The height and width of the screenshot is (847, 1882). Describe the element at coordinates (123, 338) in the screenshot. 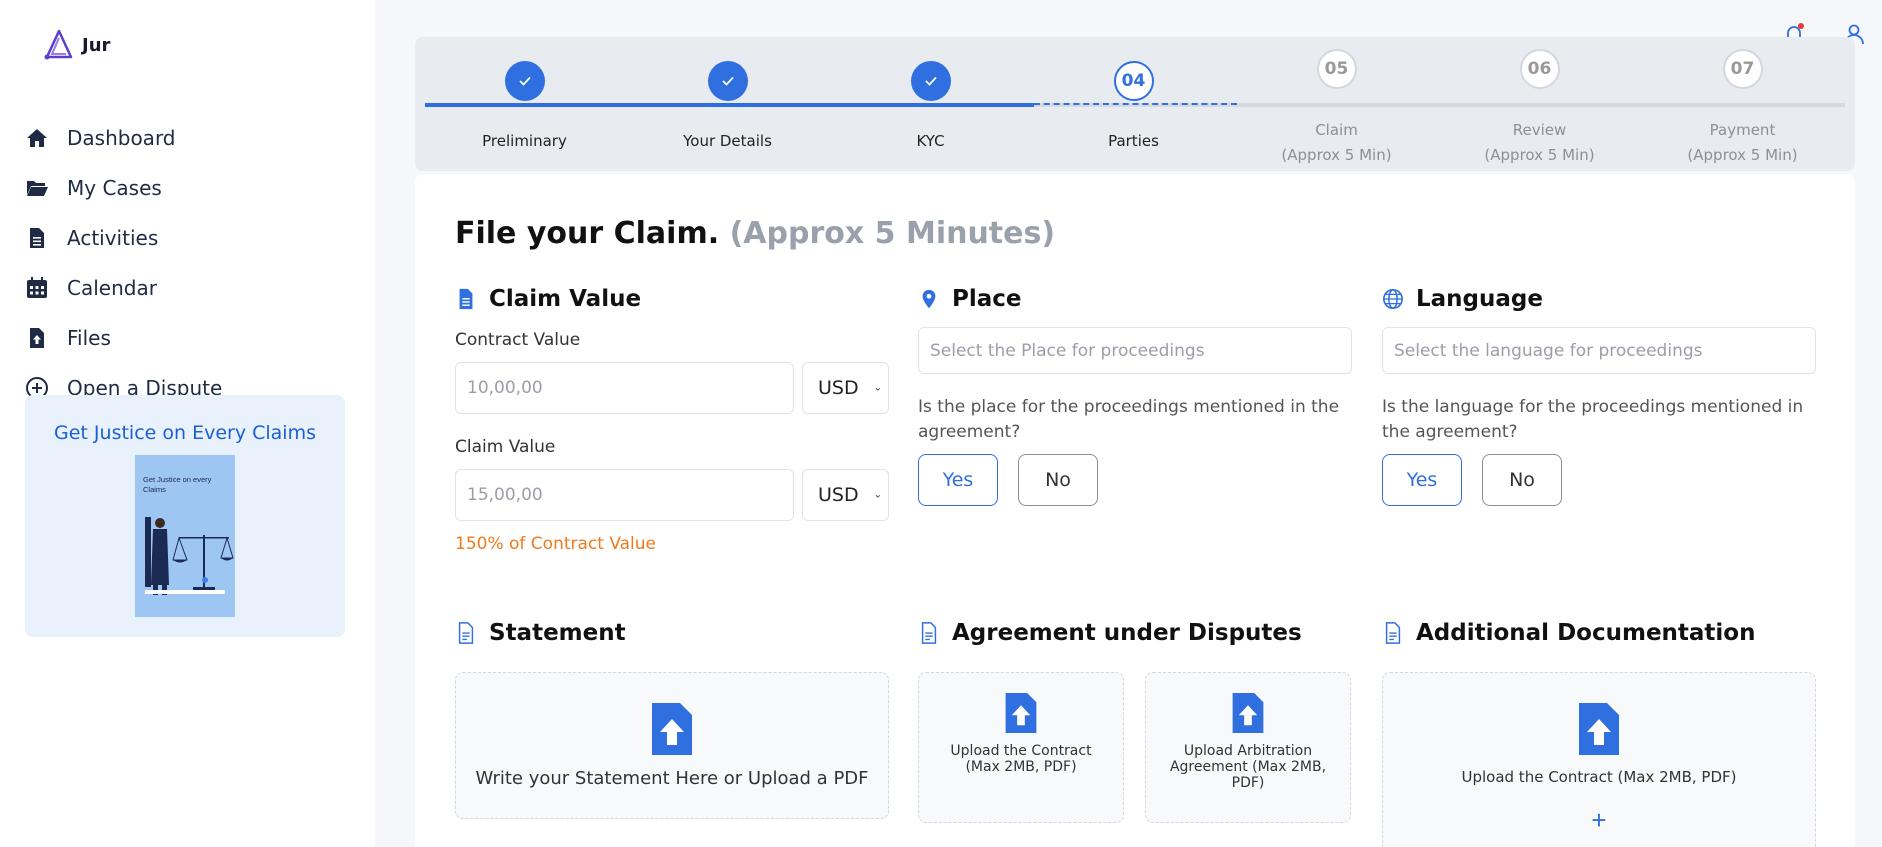

I see `sidebar-item-files: Files` at that location.